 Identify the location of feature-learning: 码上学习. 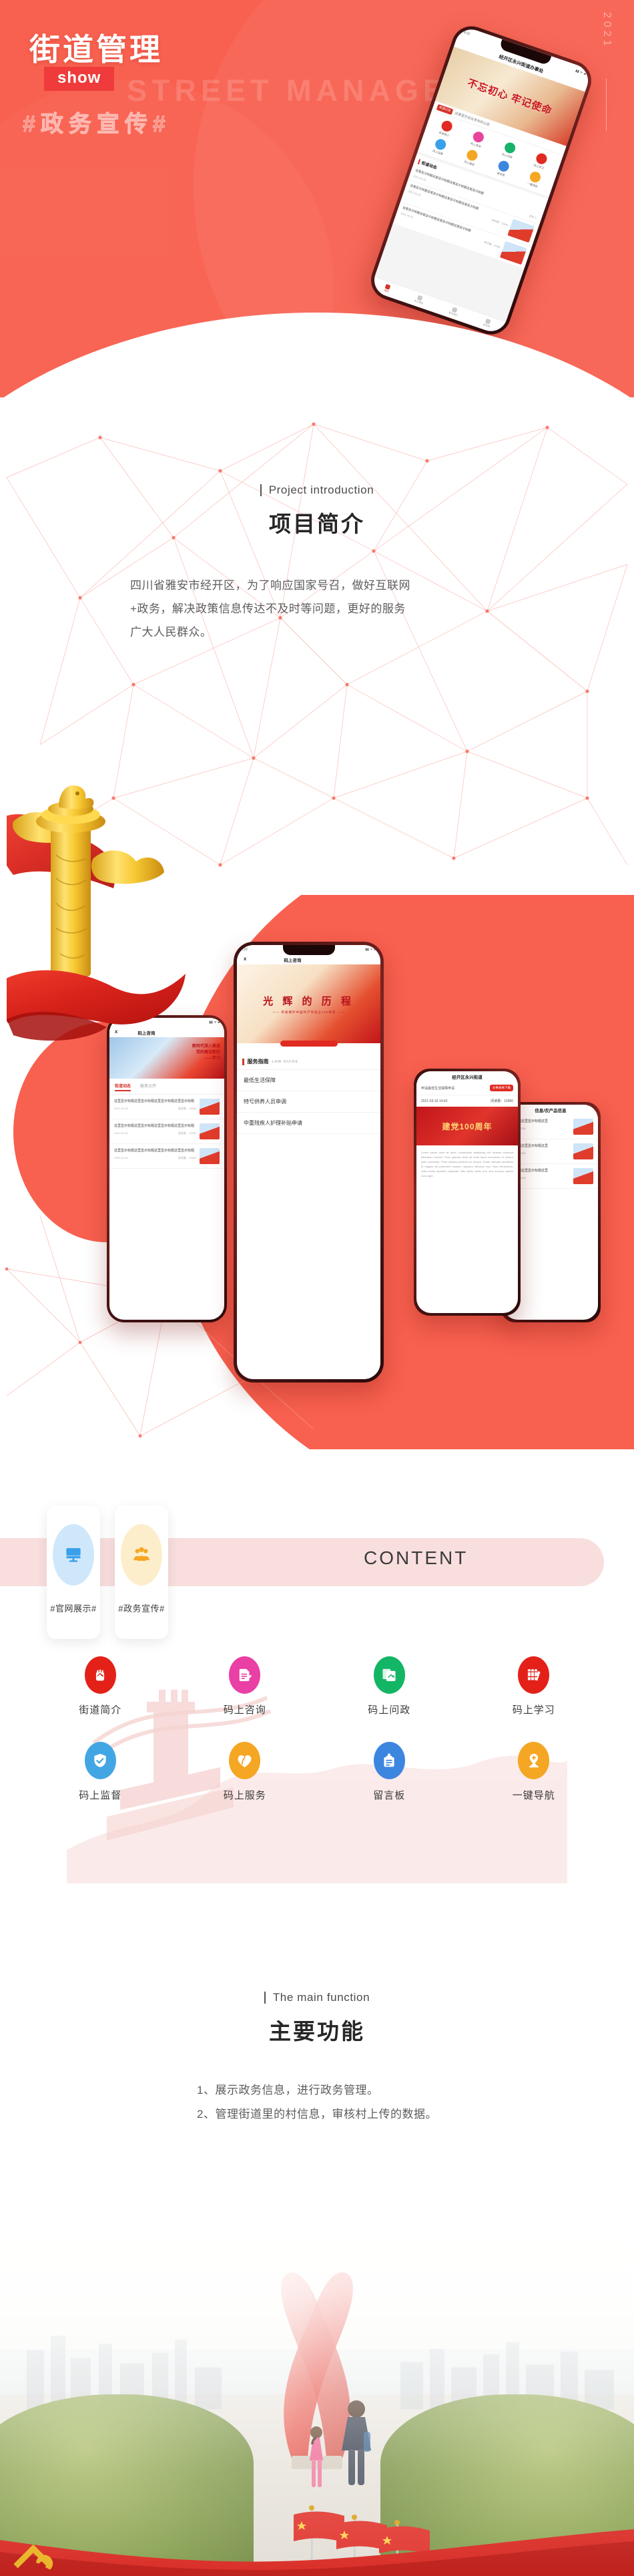
(534, 1686).